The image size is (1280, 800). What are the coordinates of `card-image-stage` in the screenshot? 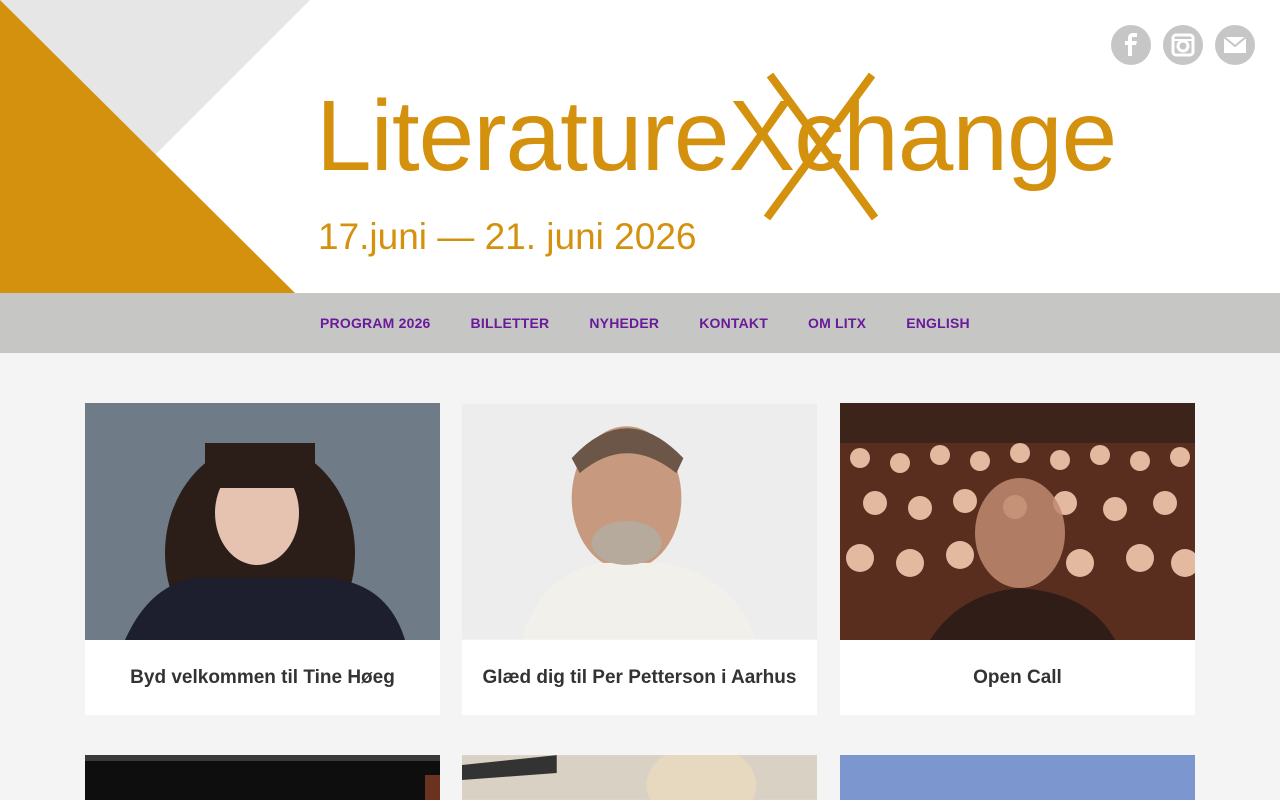 It's located at (262, 777).